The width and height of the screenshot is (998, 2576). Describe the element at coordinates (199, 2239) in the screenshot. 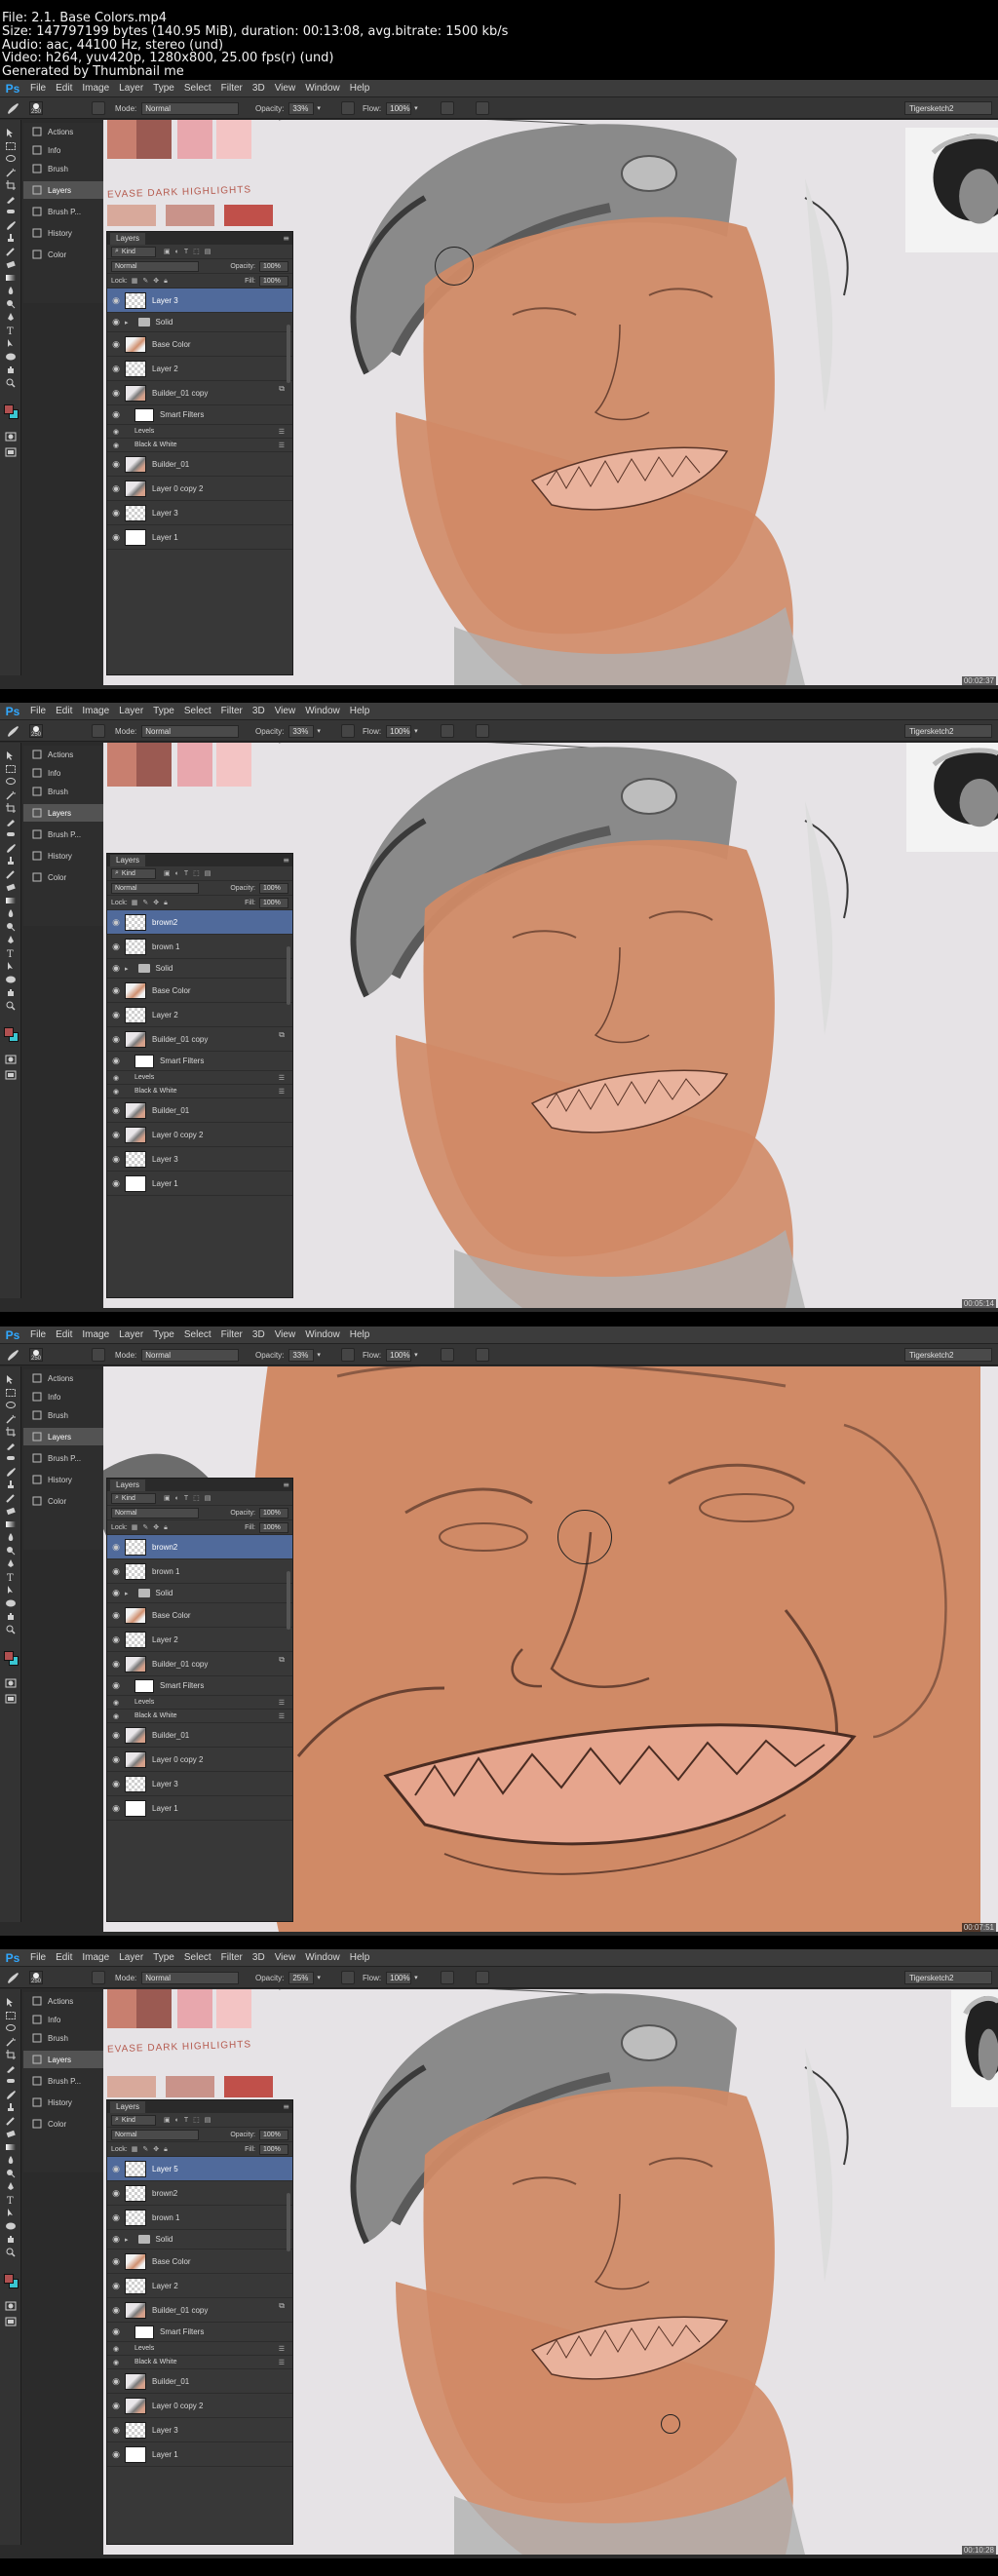

I see `layer-group-row: ◉ ▸ Solid` at that location.